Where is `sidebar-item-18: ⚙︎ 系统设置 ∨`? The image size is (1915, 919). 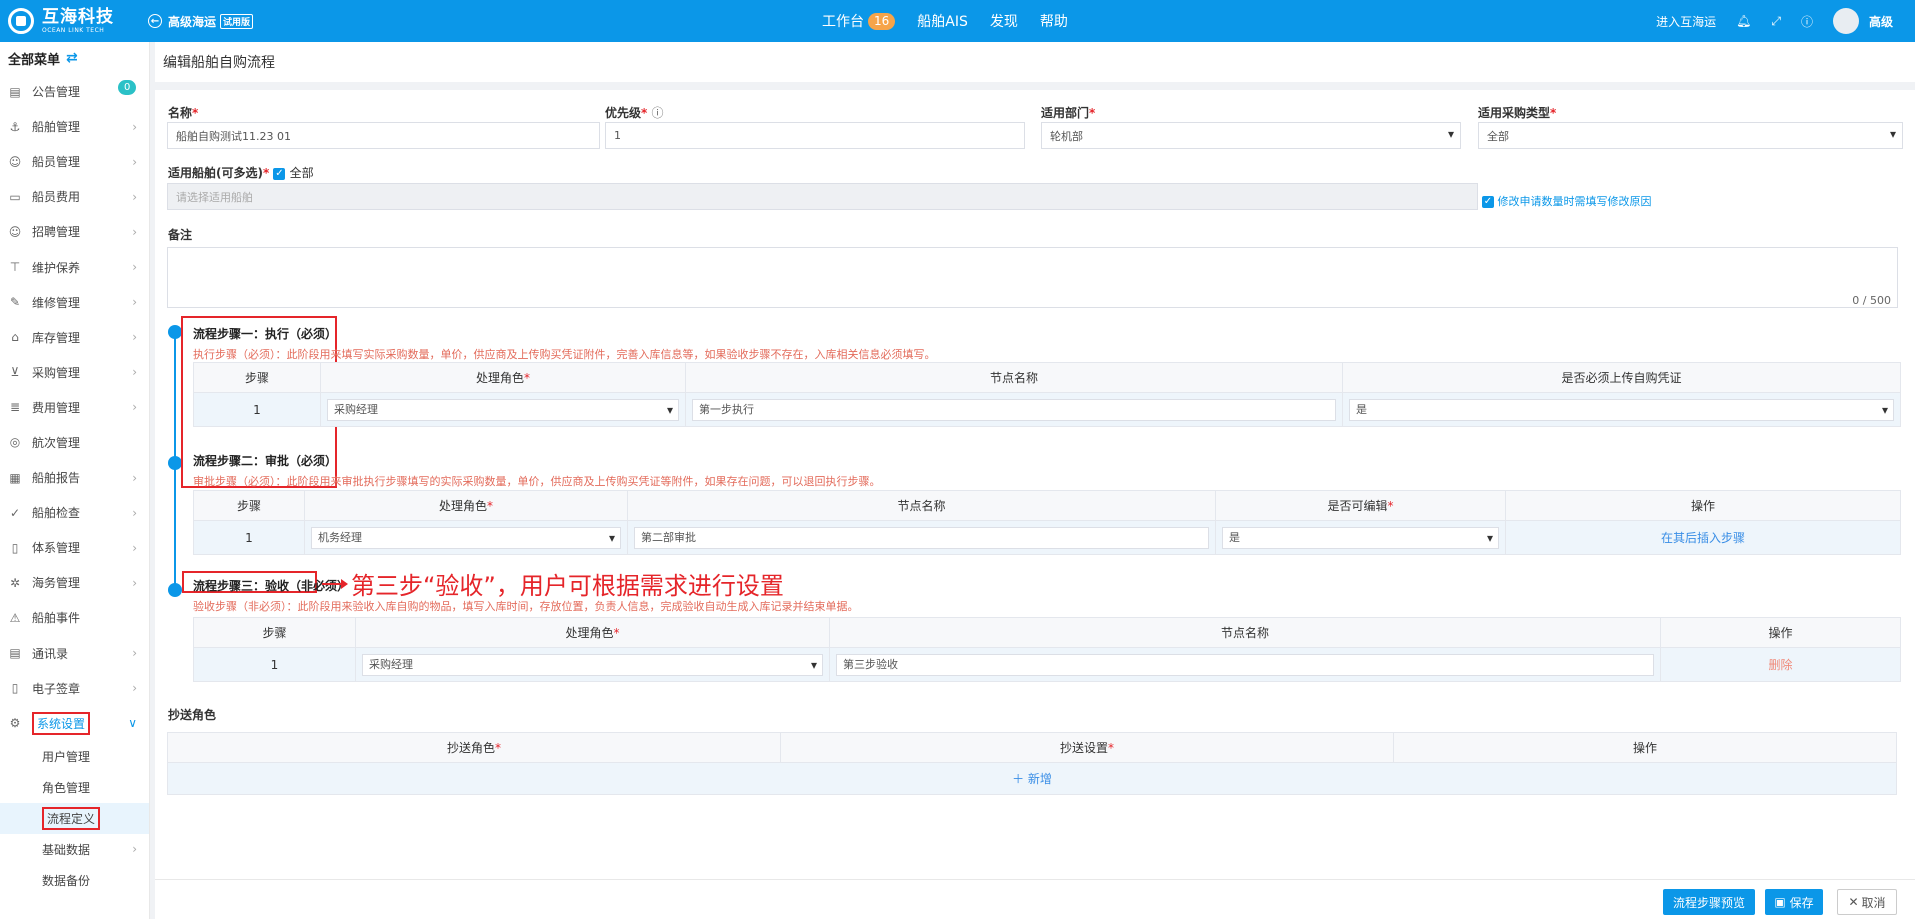 sidebar-item-18: ⚙︎ 系统设置 ∨ is located at coordinates (74, 723).